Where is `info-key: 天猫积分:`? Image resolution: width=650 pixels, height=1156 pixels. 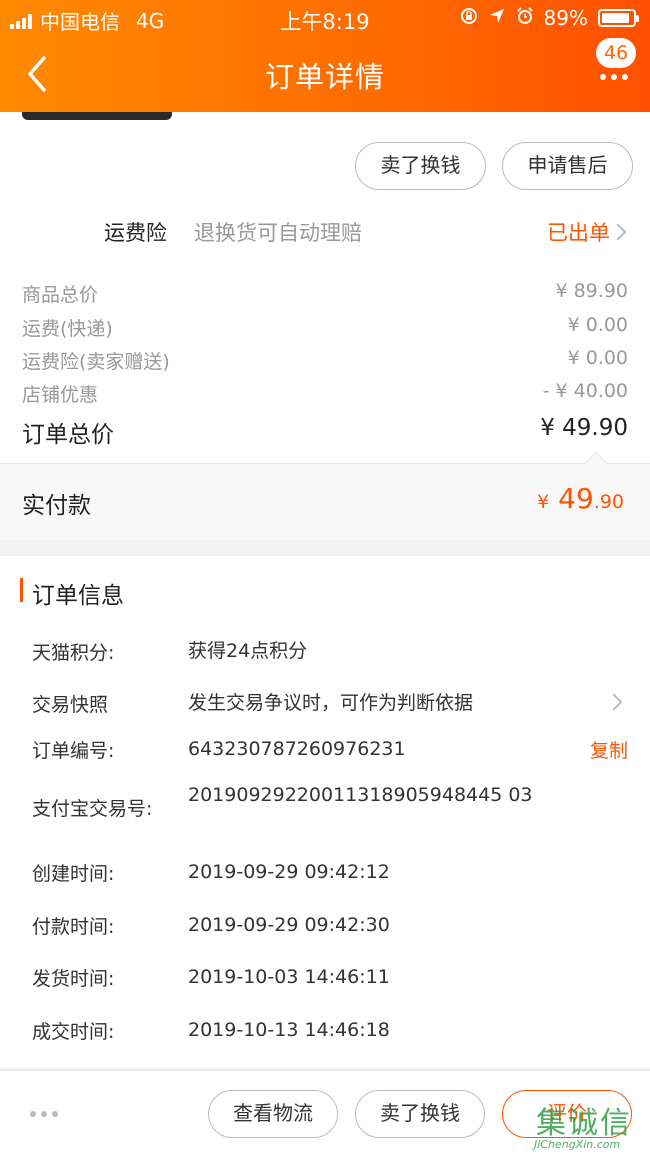
info-key: 天猫积分: is located at coordinates (73, 653).